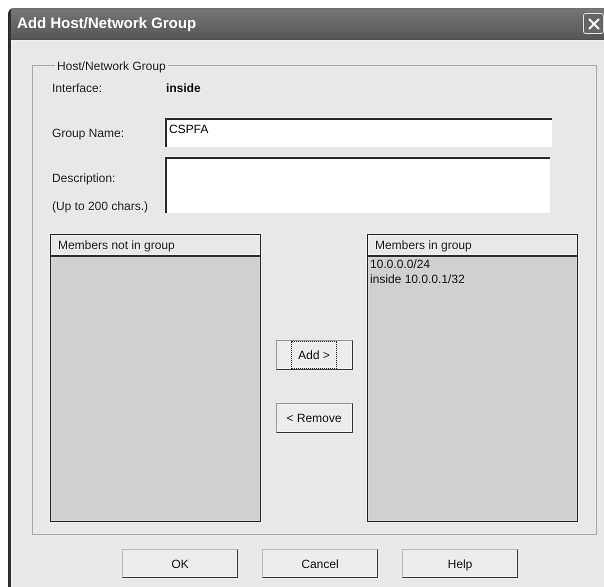 The width and height of the screenshot is (604, 587). Describe the element at coordinates (472, 246) in the screenshot. I see `list-header: Members in group` at that location.